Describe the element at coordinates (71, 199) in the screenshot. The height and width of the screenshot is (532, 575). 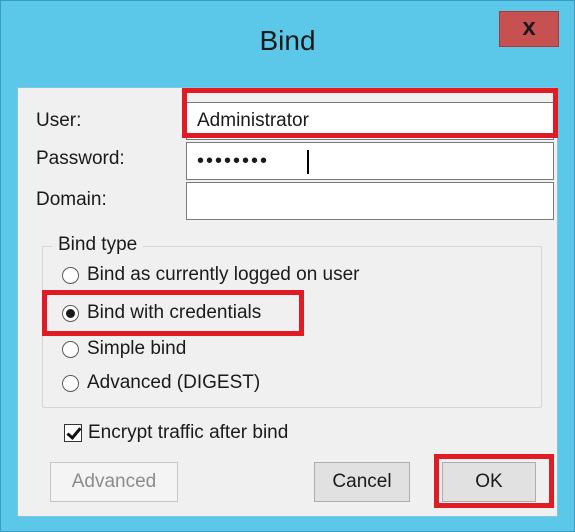
I see `domain-label: Domain:` at that location.